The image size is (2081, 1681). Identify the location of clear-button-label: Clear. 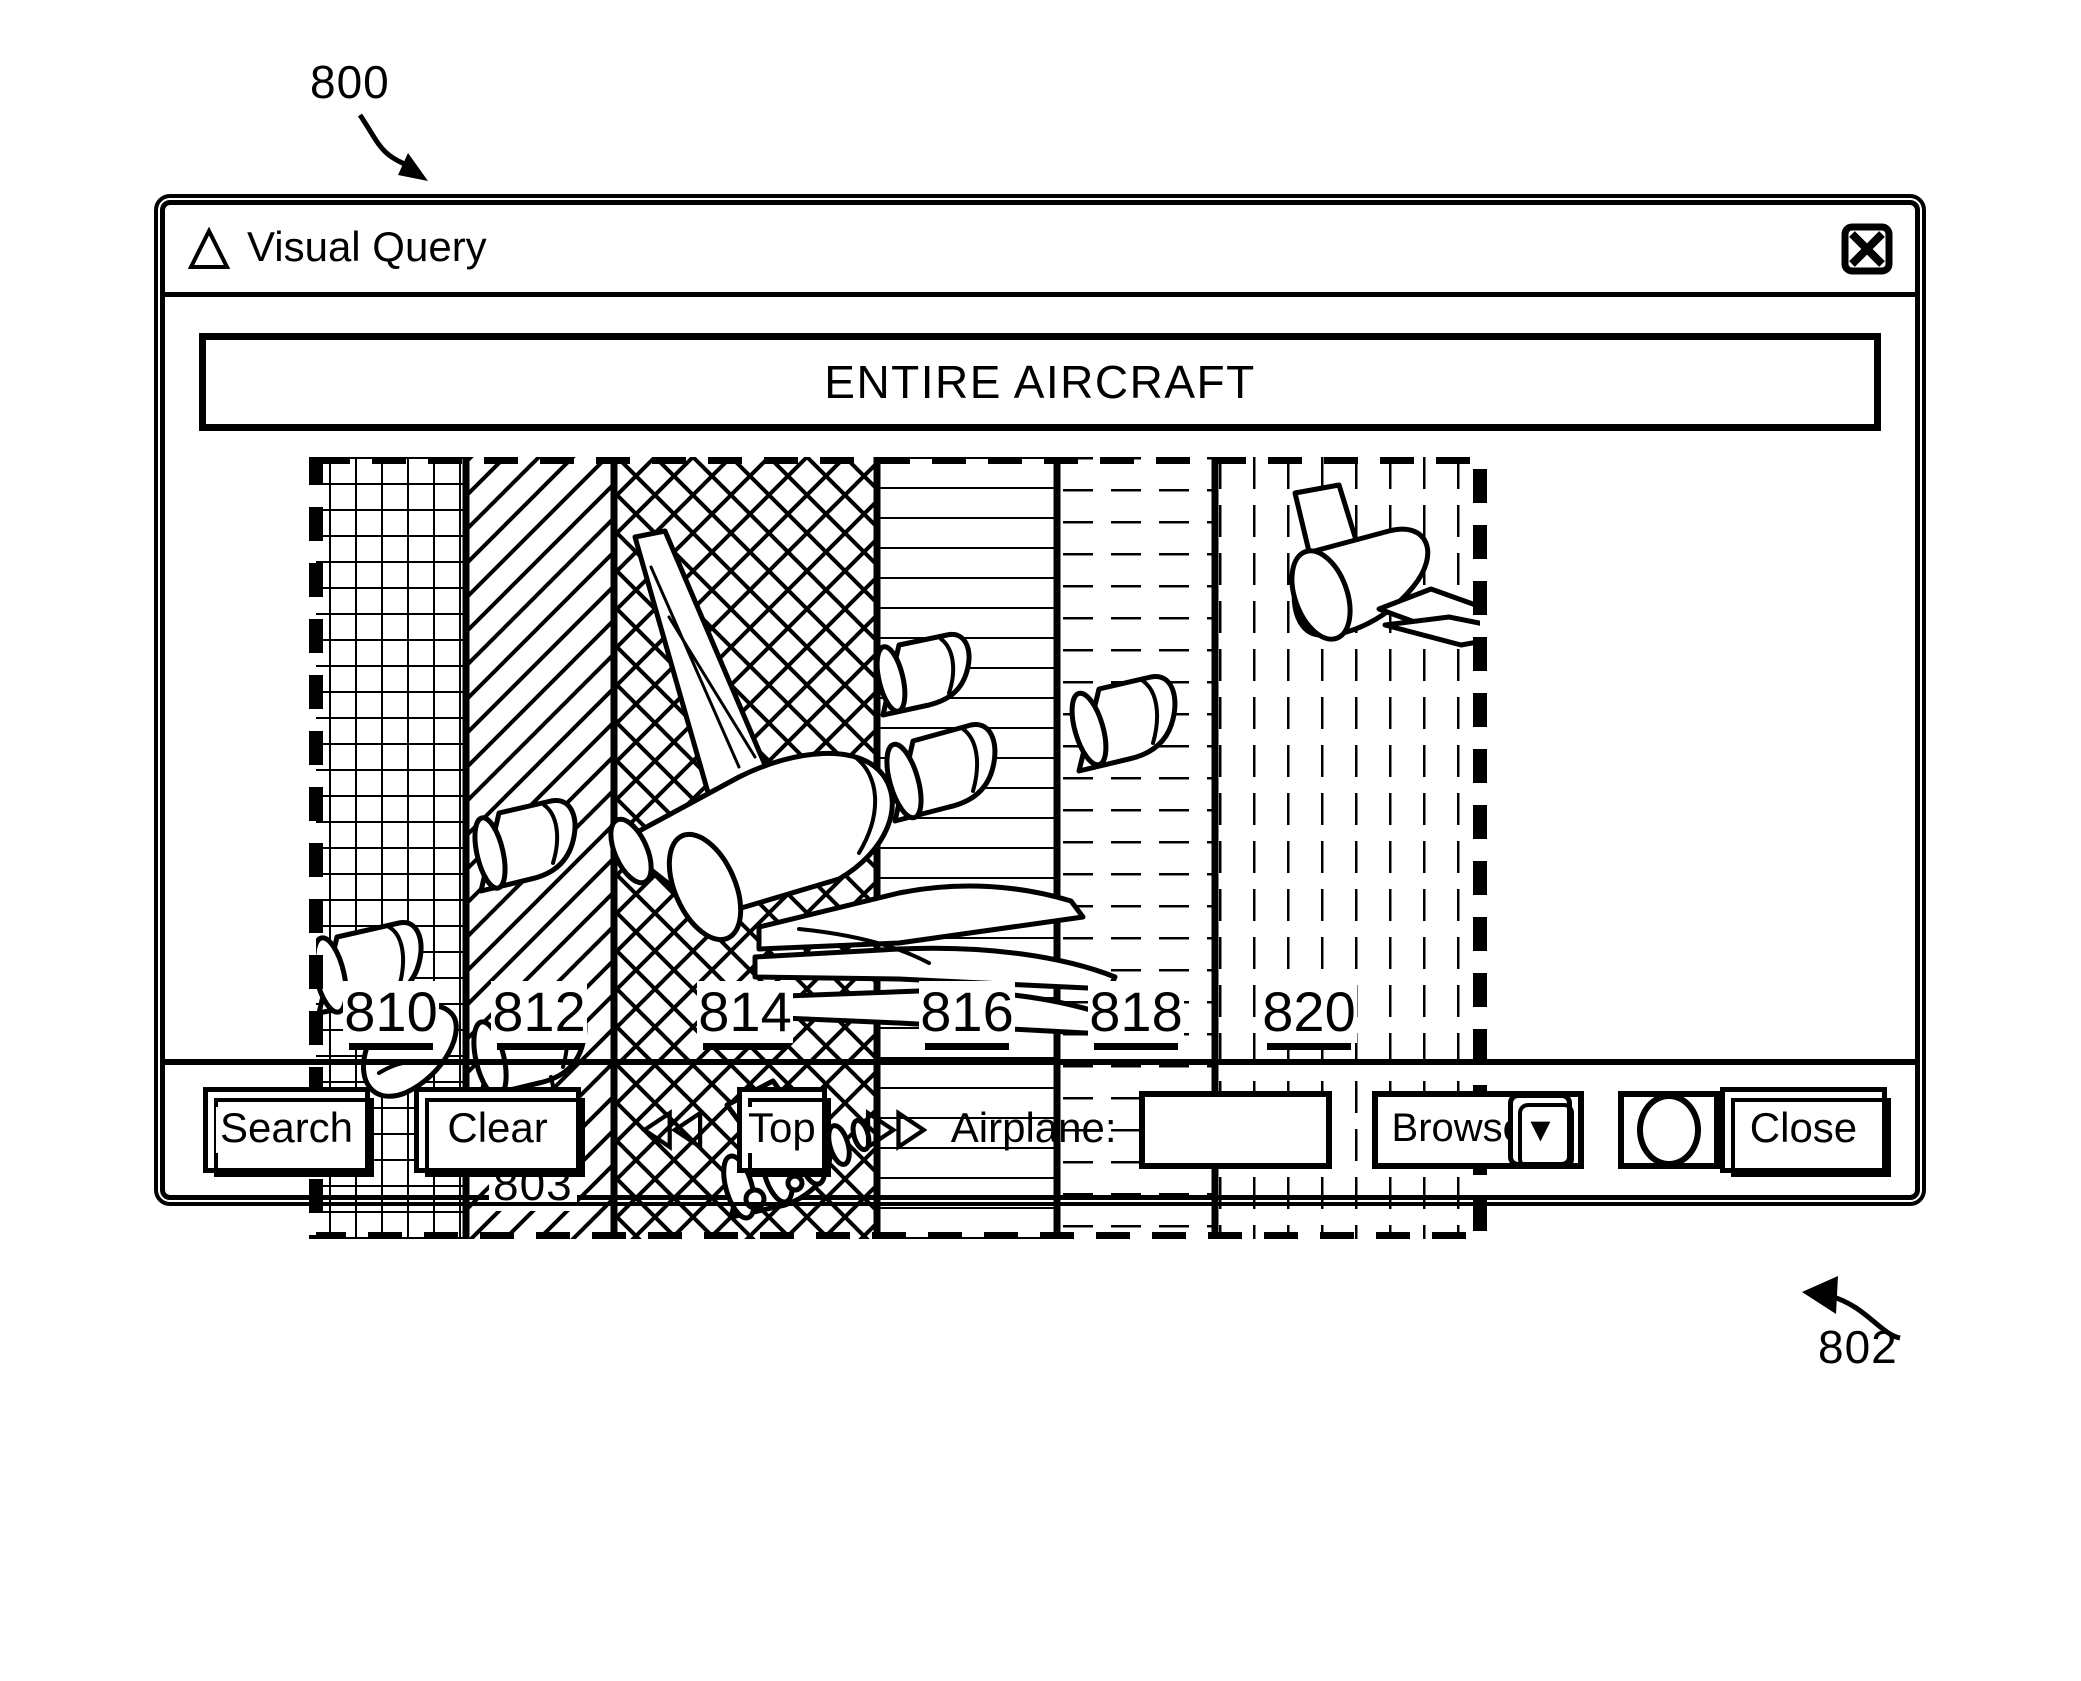
(497, 1130).